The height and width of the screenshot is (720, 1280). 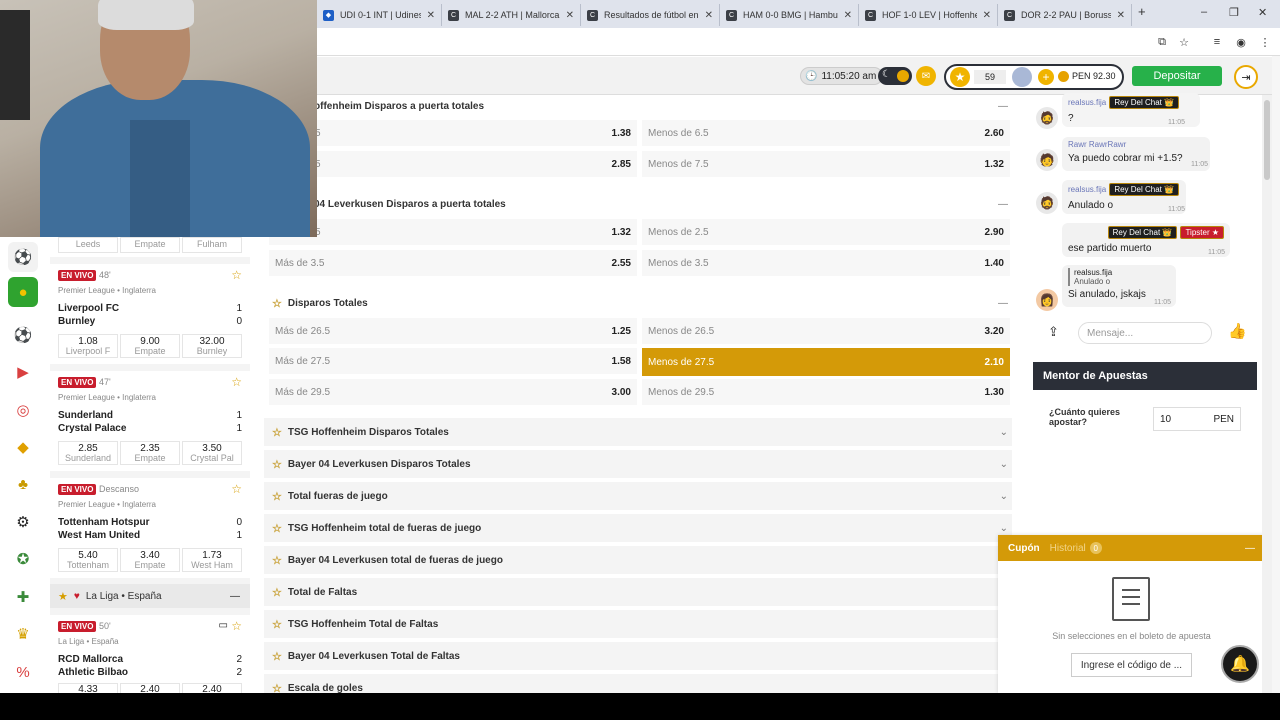 I want to click on deposit-button: Depositar, so click(x=1177, y=76).